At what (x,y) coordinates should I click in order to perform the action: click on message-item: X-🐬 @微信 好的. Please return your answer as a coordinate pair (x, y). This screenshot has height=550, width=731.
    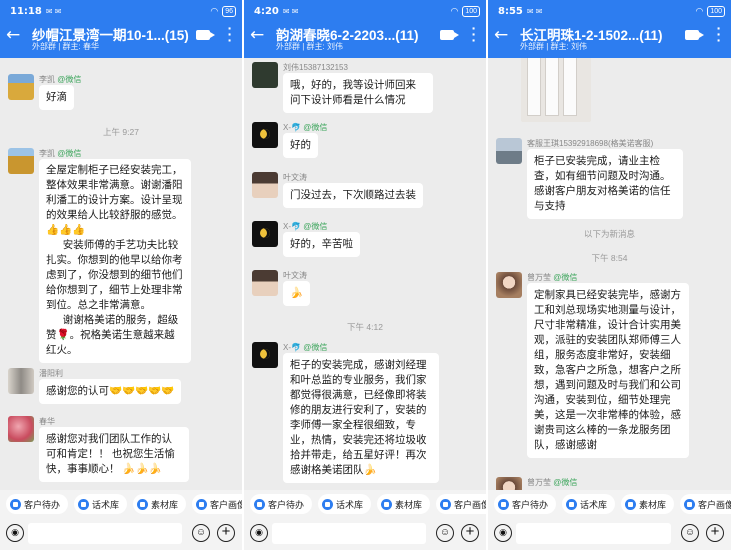
    Looking at the image, I should click on (366, 140).